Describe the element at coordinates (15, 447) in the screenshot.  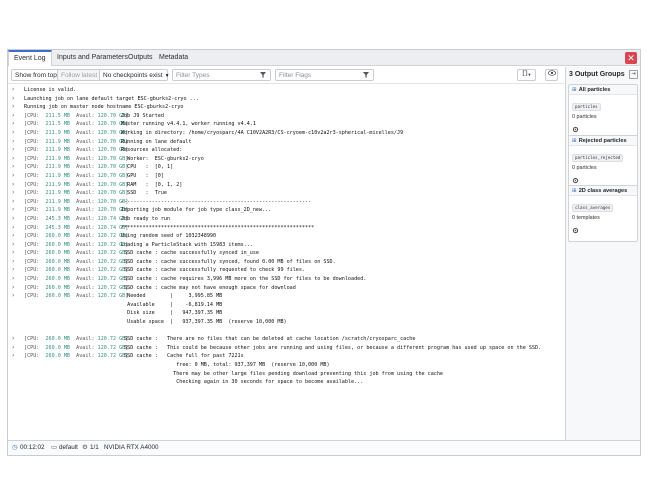
I see `clock-icon: ◷` at that location.